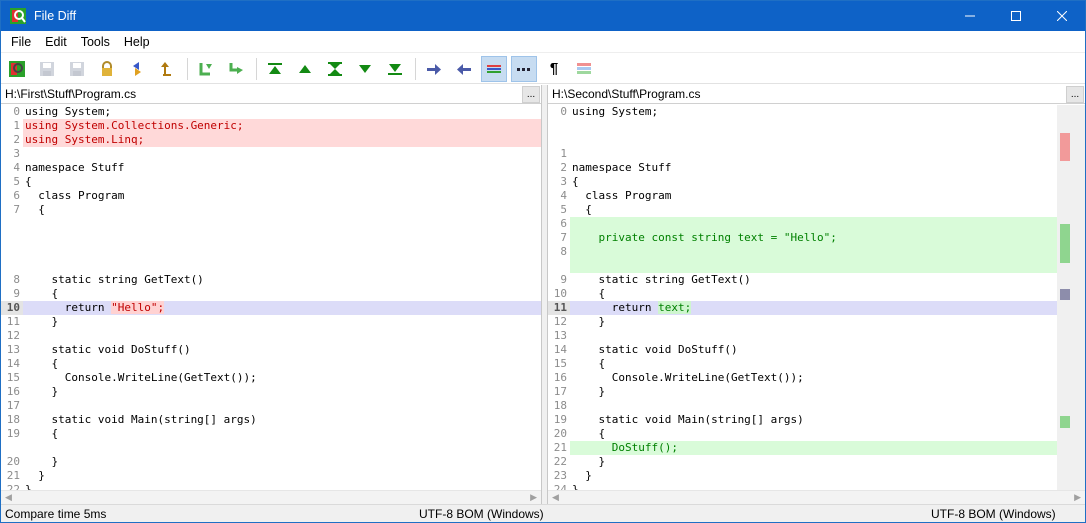 Image resolution: width=1086 pixels, height=523 pixels. What do you see at coordinates (802, 486) in the screenshot?
I see `code-line: 24}` at bounding box center [802, 486].